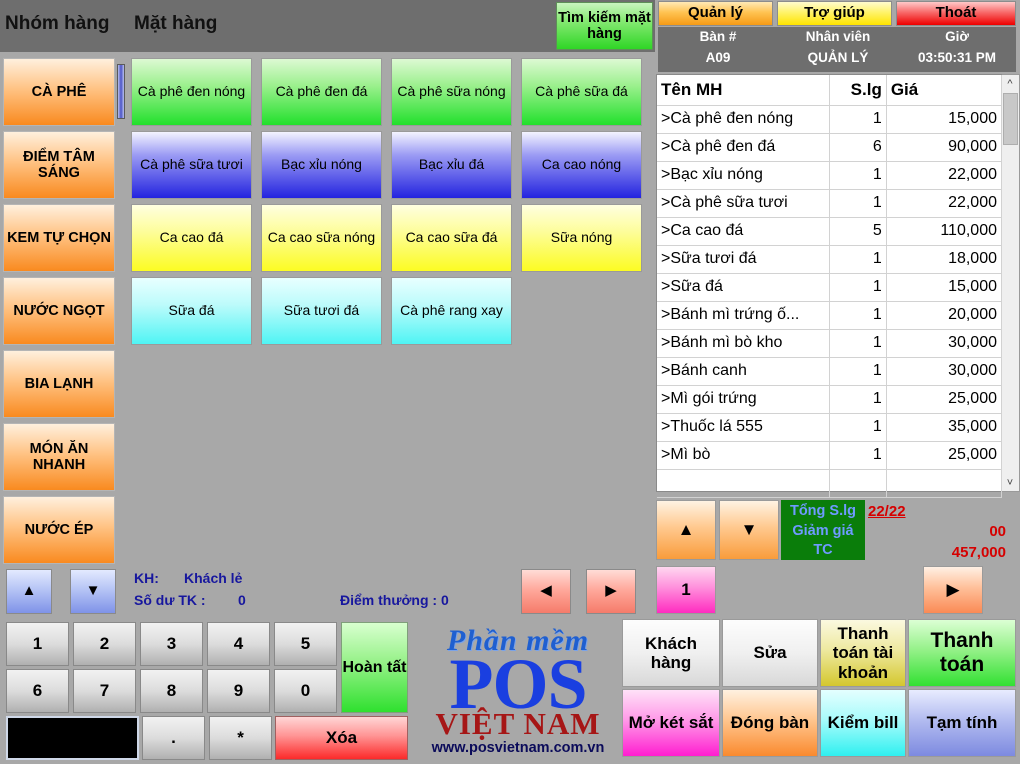 The image size is (1020, 764). I want to click on order-scroll-up-button: ▲, so click(686, 530).